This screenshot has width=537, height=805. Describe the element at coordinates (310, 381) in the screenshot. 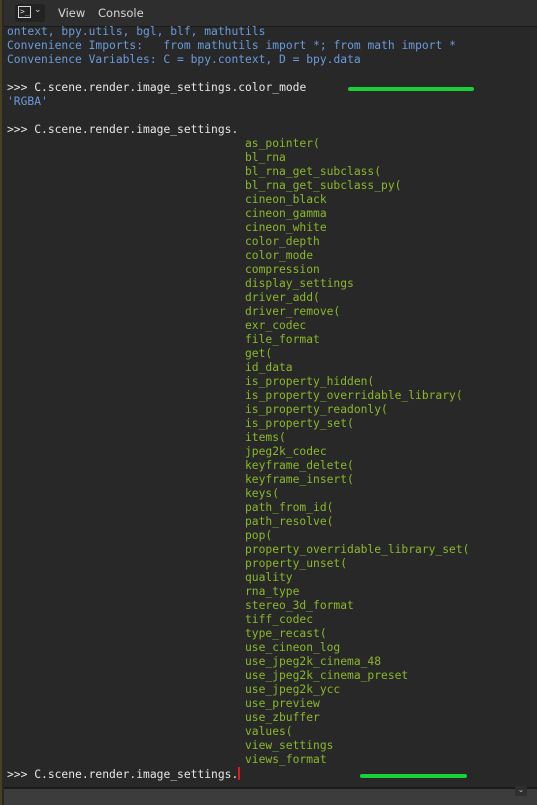

I see `completion-item: is_property_hidden(` at that location.